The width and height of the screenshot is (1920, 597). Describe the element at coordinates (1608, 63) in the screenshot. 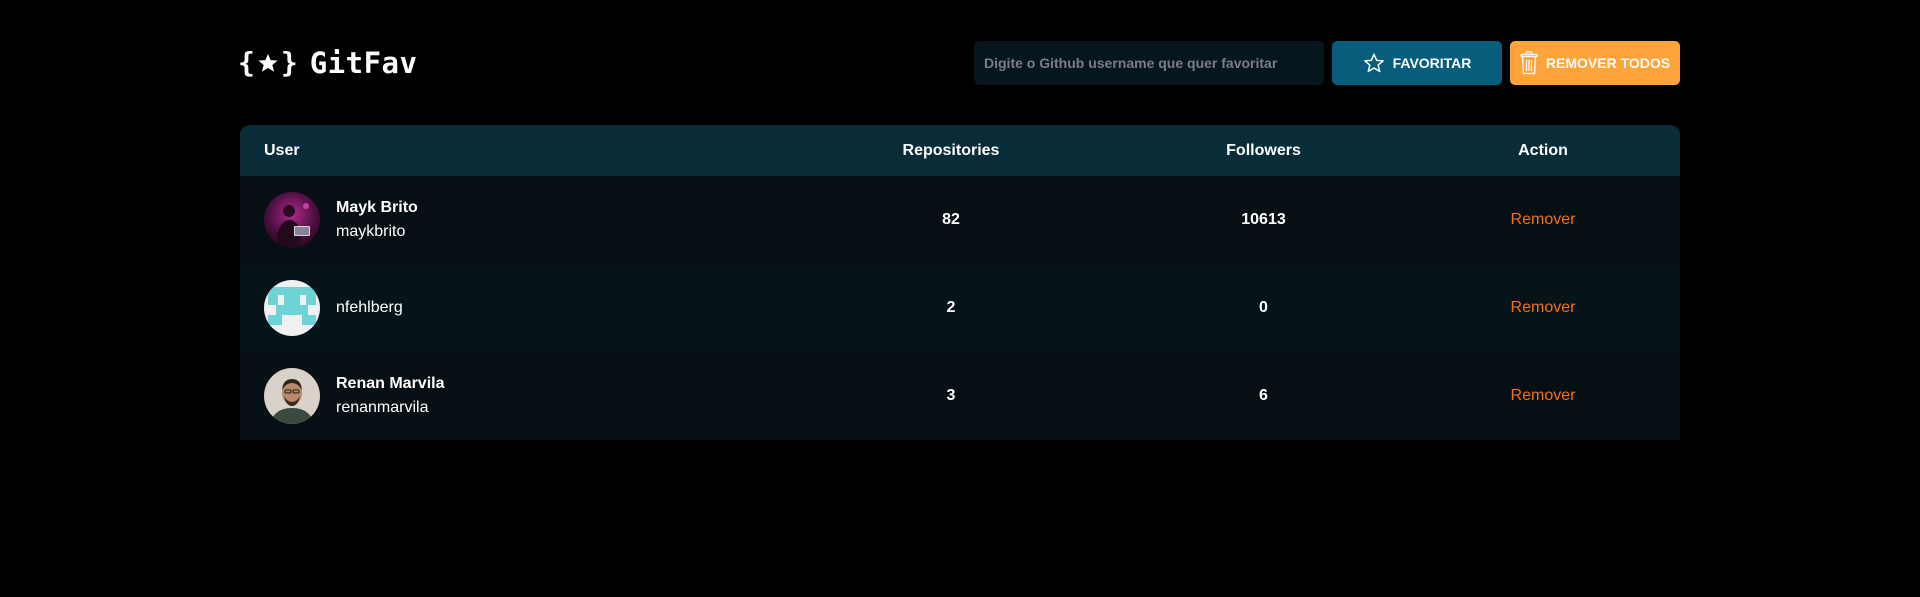

I see `remove-all-button-label: REMOVER TODOS` at that location.